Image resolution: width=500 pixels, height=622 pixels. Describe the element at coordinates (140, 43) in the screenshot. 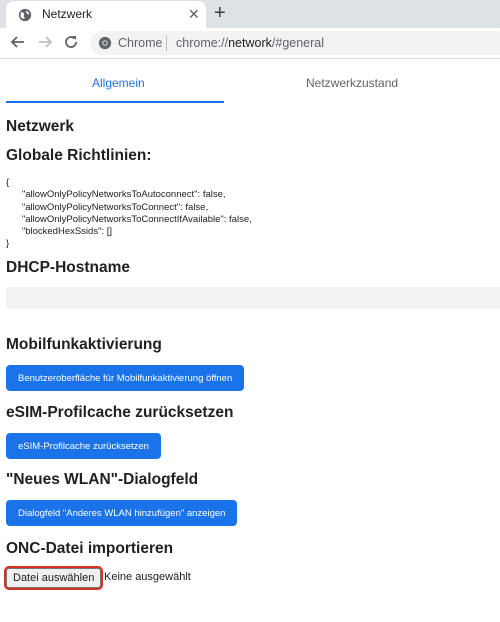

I see `omnibox-chrome-label: Chrome` at that location.